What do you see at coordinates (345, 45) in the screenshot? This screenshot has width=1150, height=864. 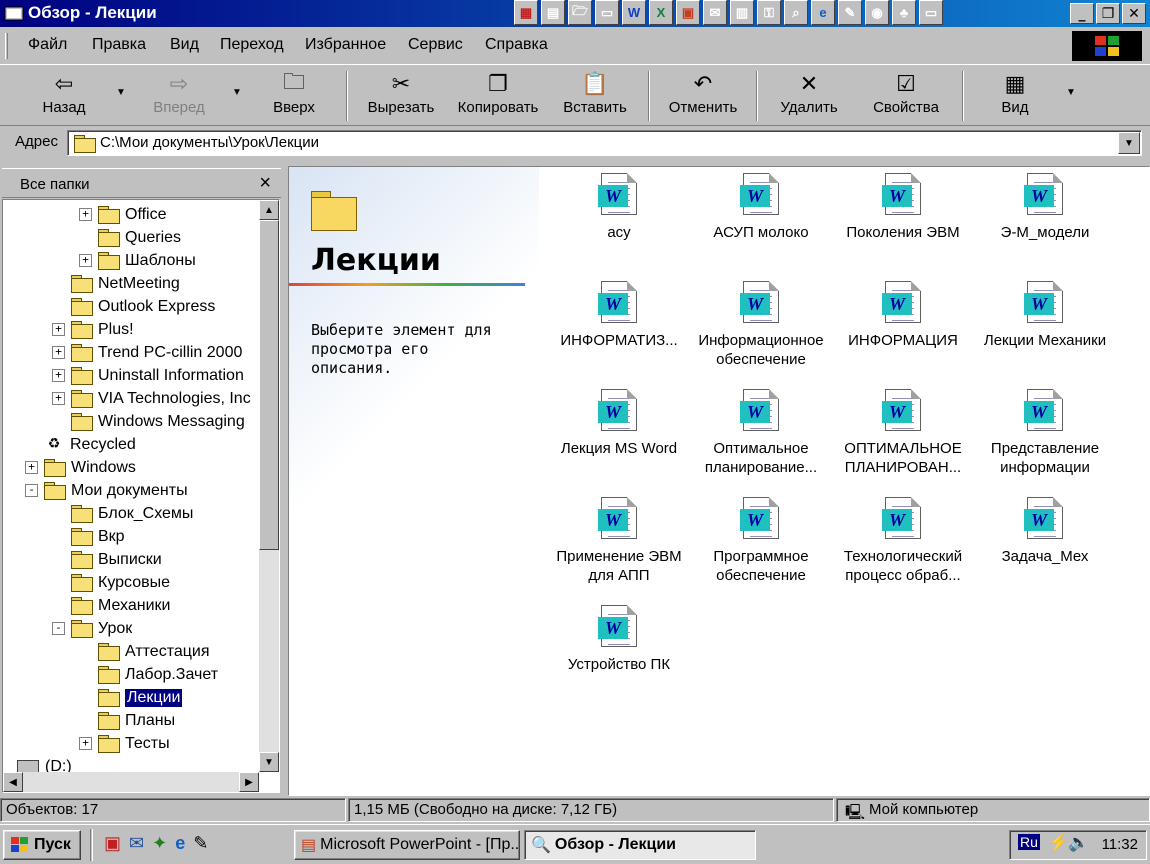 I see `menu-favorites: Избранное` at bounding box center [345, 45].